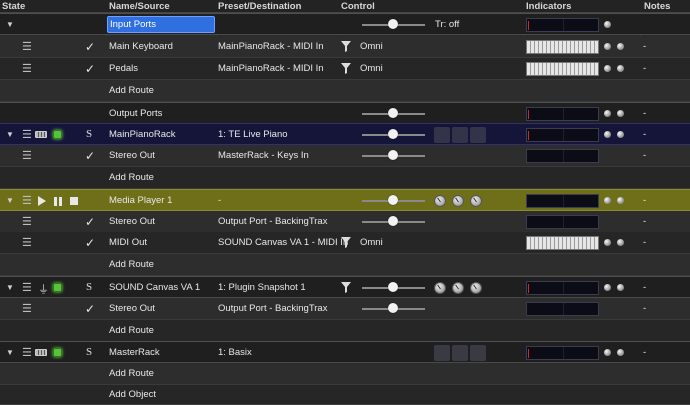  What do you see at coordinates (657, 6) in the screenshot?
I see `header-notes: Notes` at bounding box center [657, 6].